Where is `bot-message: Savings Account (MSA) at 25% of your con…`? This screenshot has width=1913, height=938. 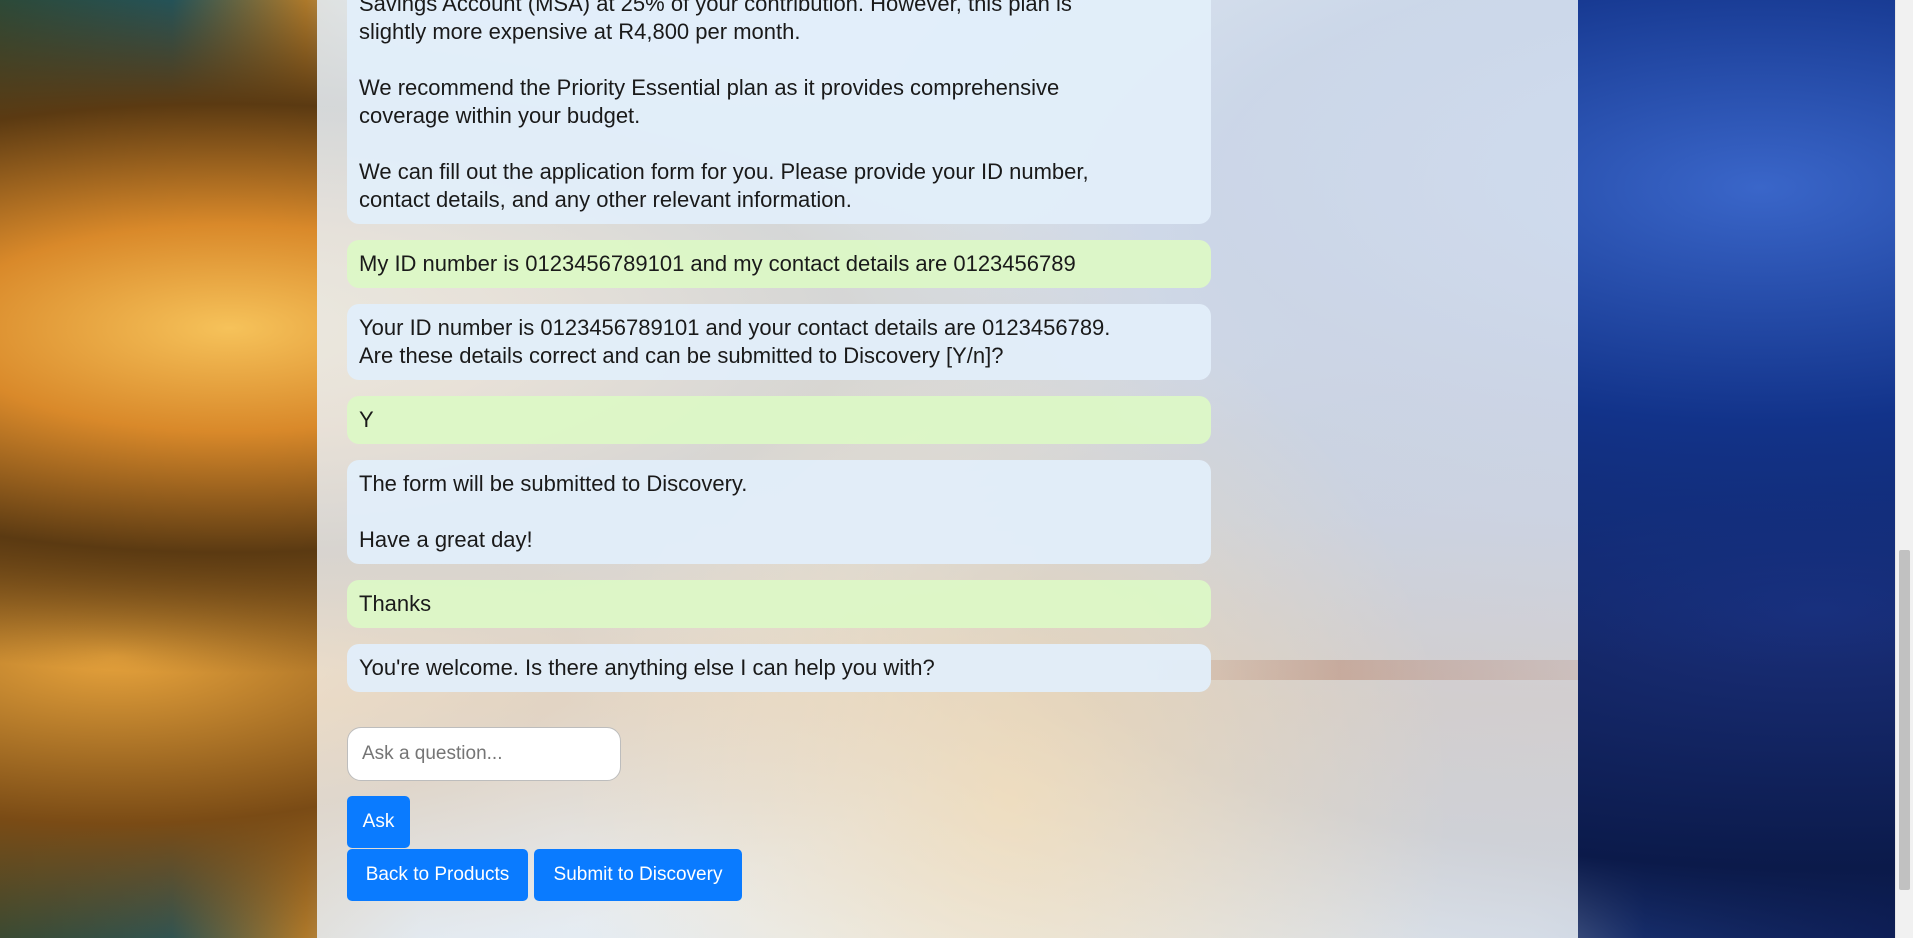 bot-message: Savings Account (MSA) at 25% of your con… is located at coordinates (779, 112).